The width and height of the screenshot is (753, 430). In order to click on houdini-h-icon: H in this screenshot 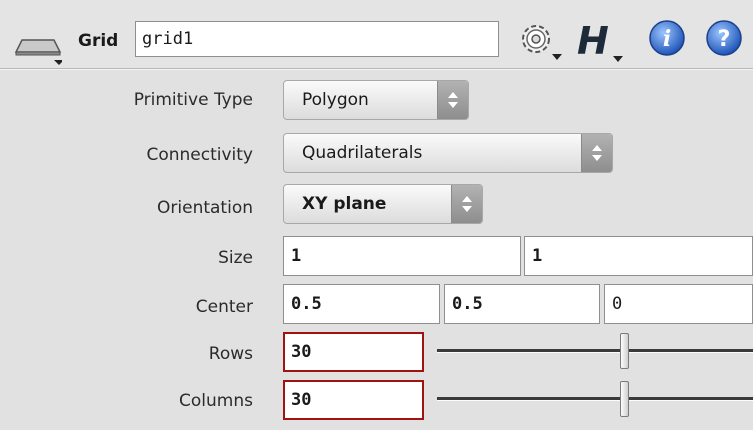, I will do `click(599, 41)`.